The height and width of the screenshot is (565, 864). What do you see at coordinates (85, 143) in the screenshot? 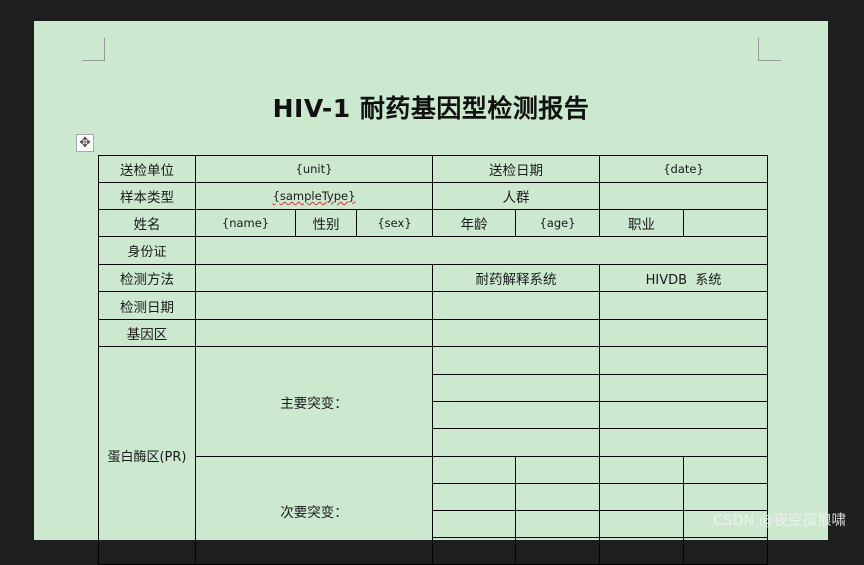
I see `table-move-handle-icon: ✥` at bounding box center [85, 143].